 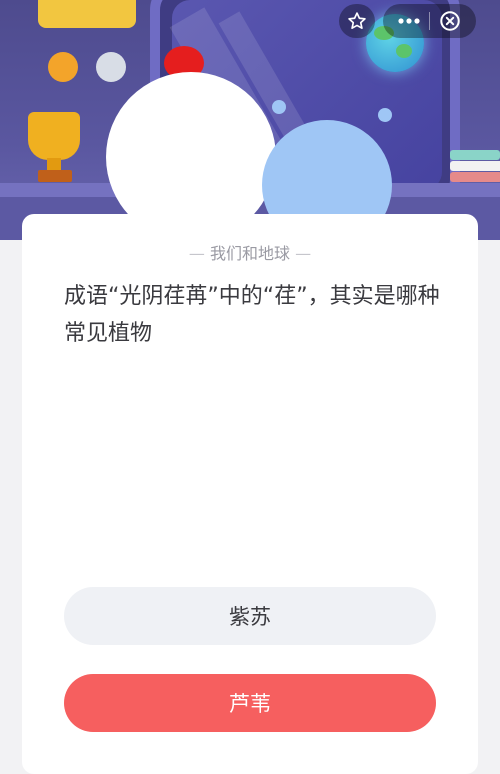 I want to click on gold-medal-icon, so click(x=63, y=67).